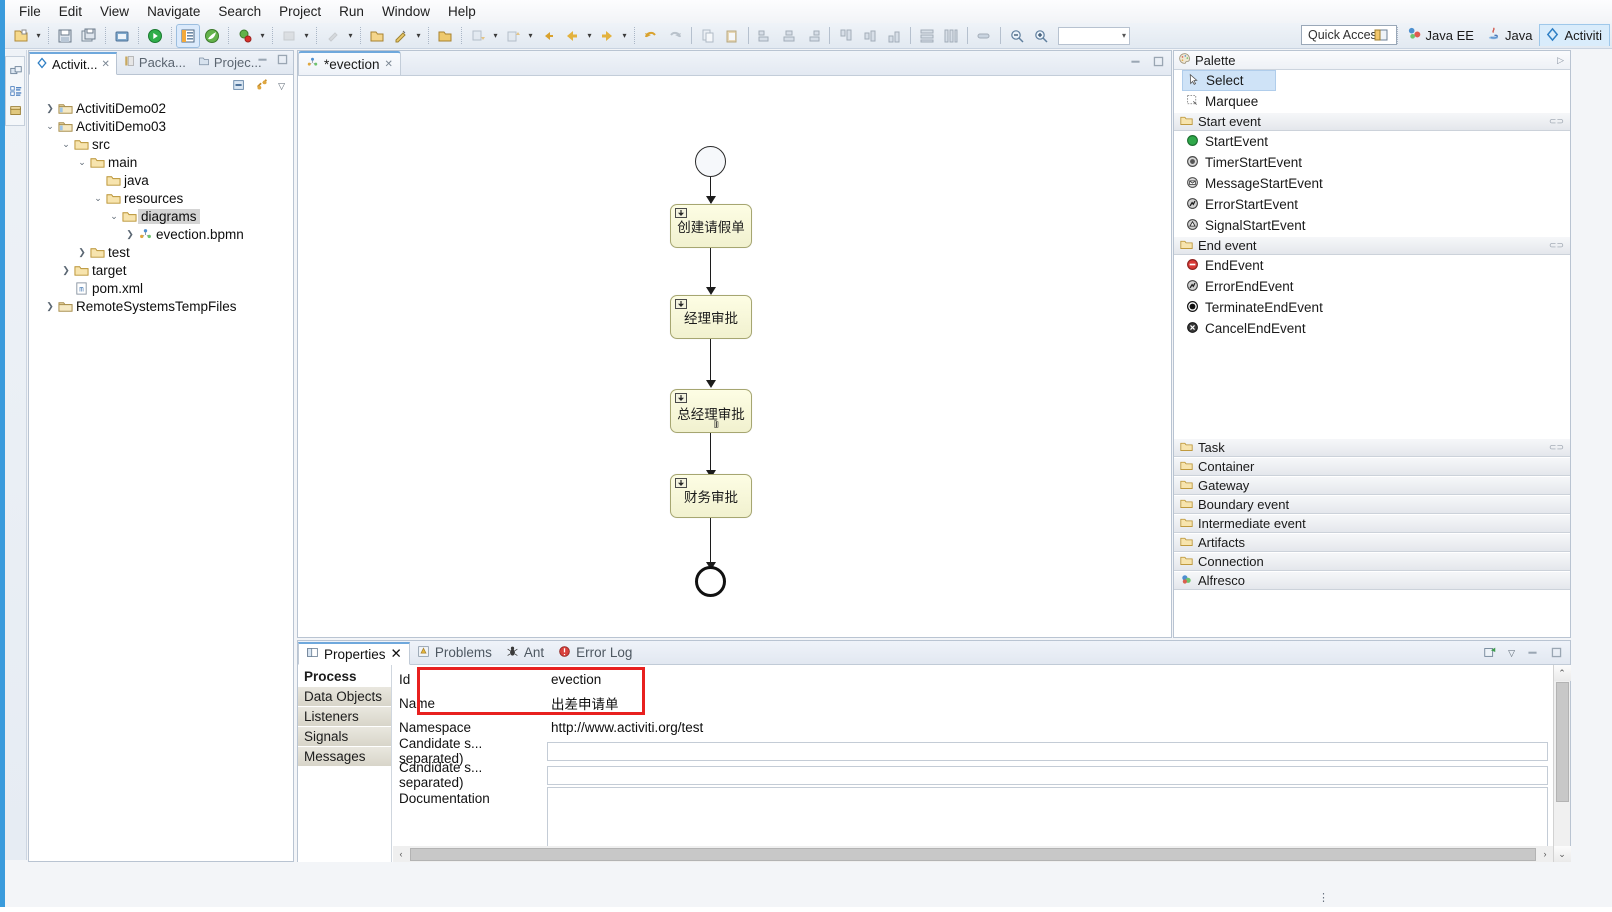 The image size is (1612, 912). I want to click on perspective-java-ee: Java EE, so click(1441, 35).